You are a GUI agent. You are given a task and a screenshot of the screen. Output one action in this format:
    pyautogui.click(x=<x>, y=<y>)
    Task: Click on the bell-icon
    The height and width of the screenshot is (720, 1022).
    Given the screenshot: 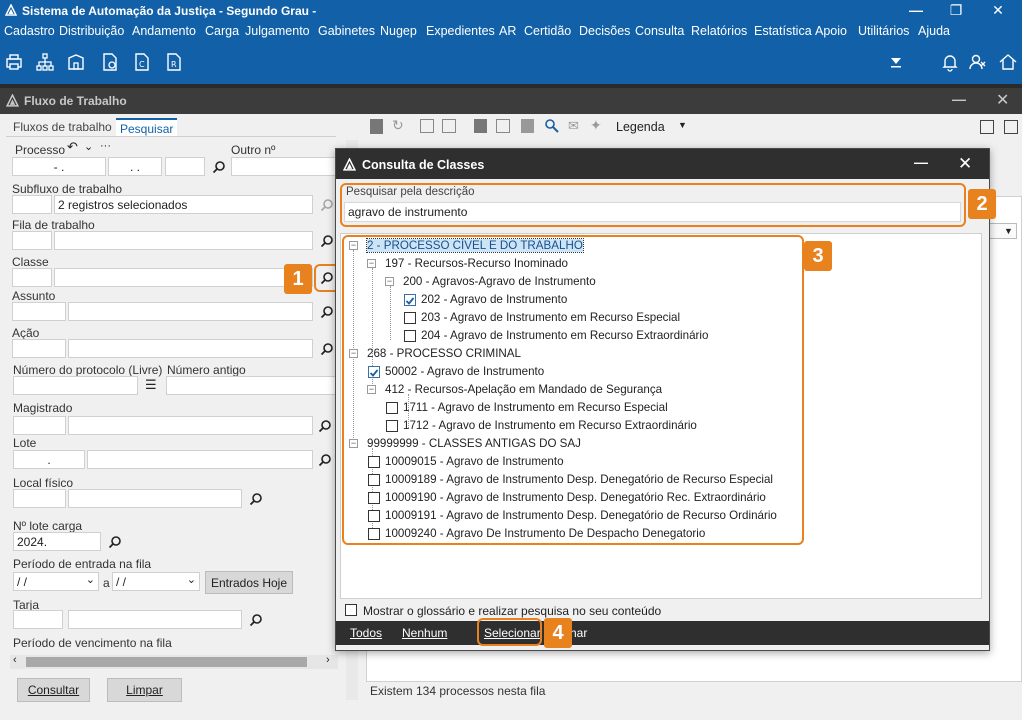 What is the action you would take?
    pyautogui.click(x=950, y=62)
    